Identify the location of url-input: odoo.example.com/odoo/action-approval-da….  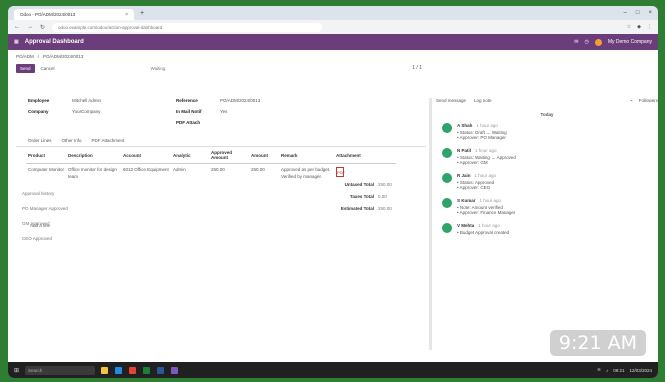
(187, 27).